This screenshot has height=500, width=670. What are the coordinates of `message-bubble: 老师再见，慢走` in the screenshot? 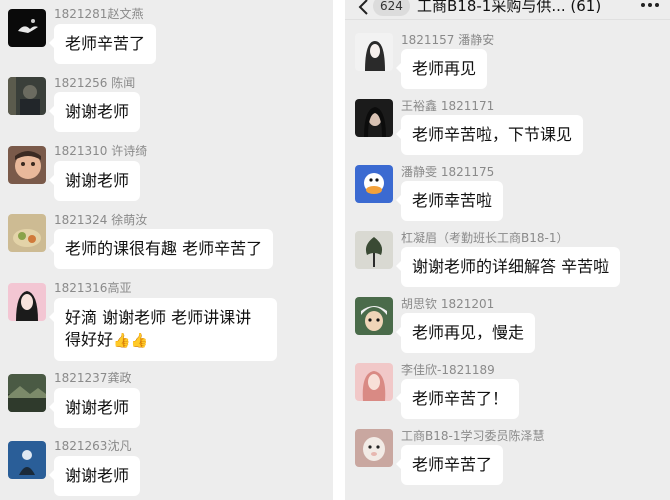 It's located at (465, 333).